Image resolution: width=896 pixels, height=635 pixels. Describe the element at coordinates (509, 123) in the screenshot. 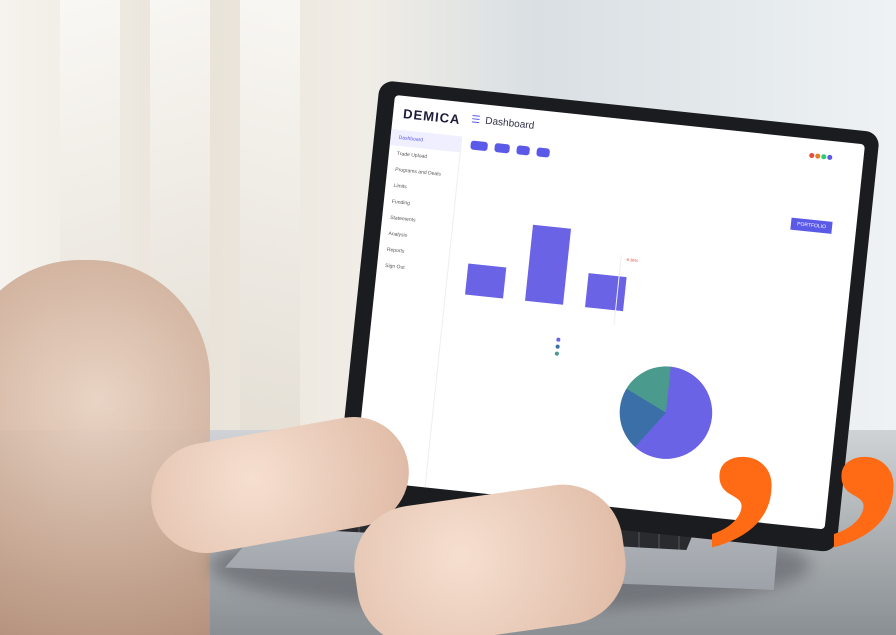

I see `page-title: Dashboard` at that location.